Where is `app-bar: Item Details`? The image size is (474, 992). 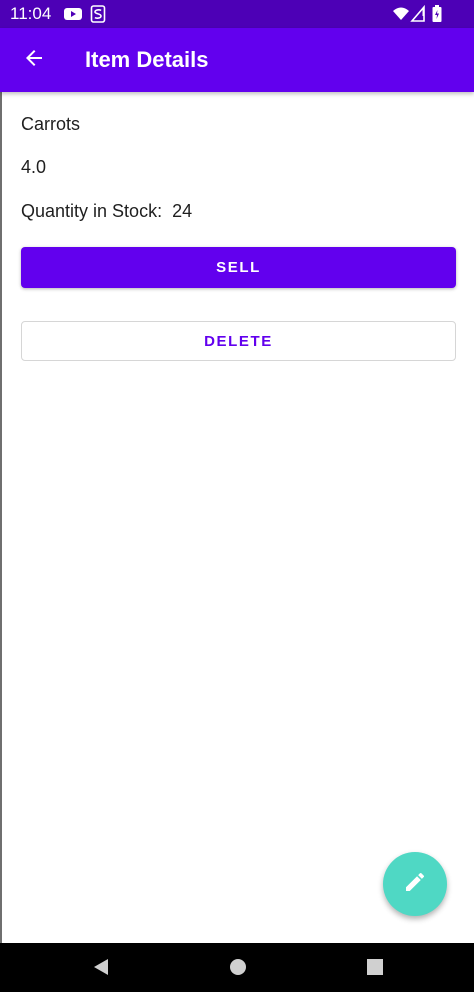 app-bar: Item Details is located at coordinates (237, 60).